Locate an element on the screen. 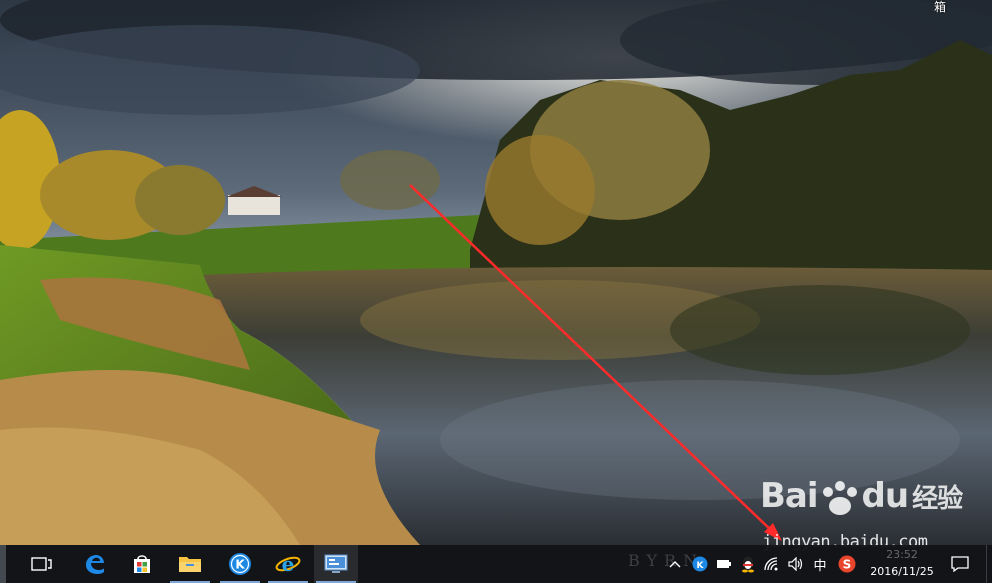  chevron-up-icon is located at coordinates (675, 564).